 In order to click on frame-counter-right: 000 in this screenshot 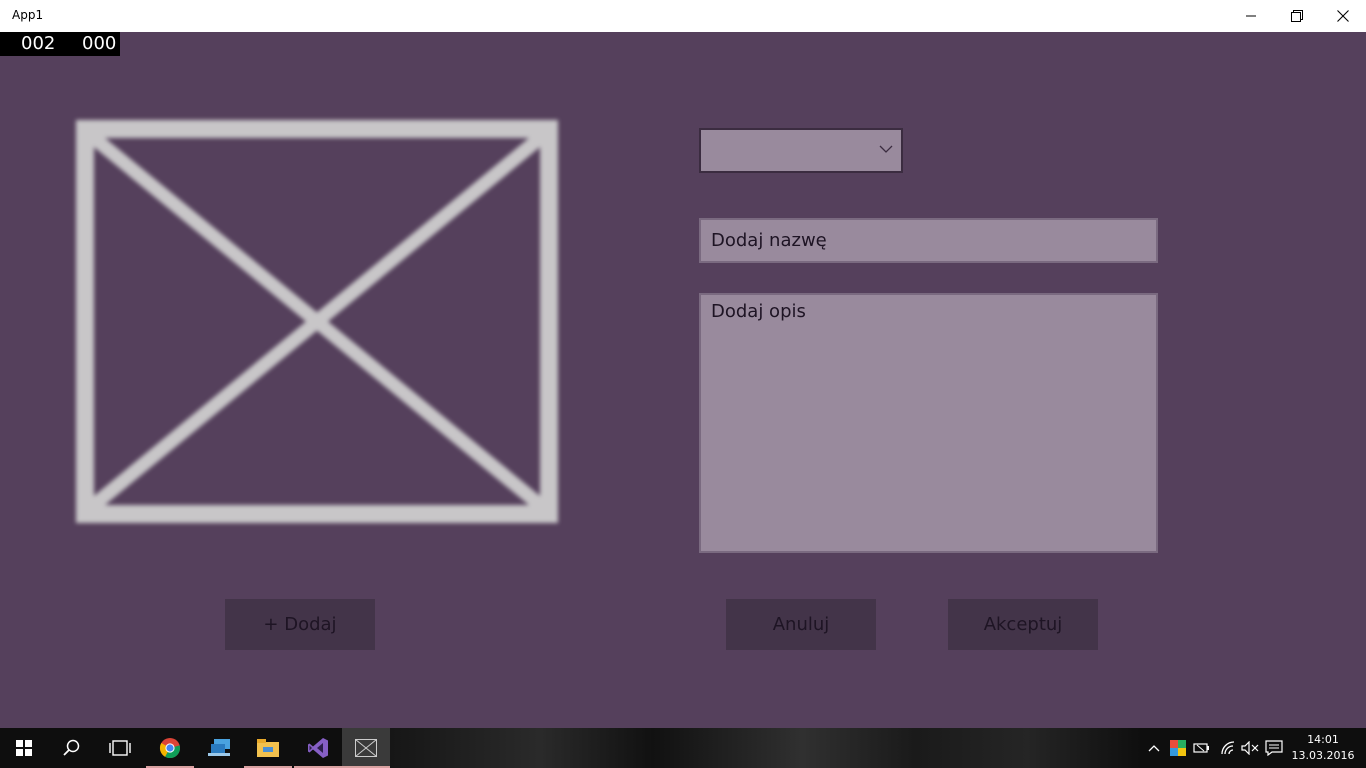, I will do `click(99, 43)`.